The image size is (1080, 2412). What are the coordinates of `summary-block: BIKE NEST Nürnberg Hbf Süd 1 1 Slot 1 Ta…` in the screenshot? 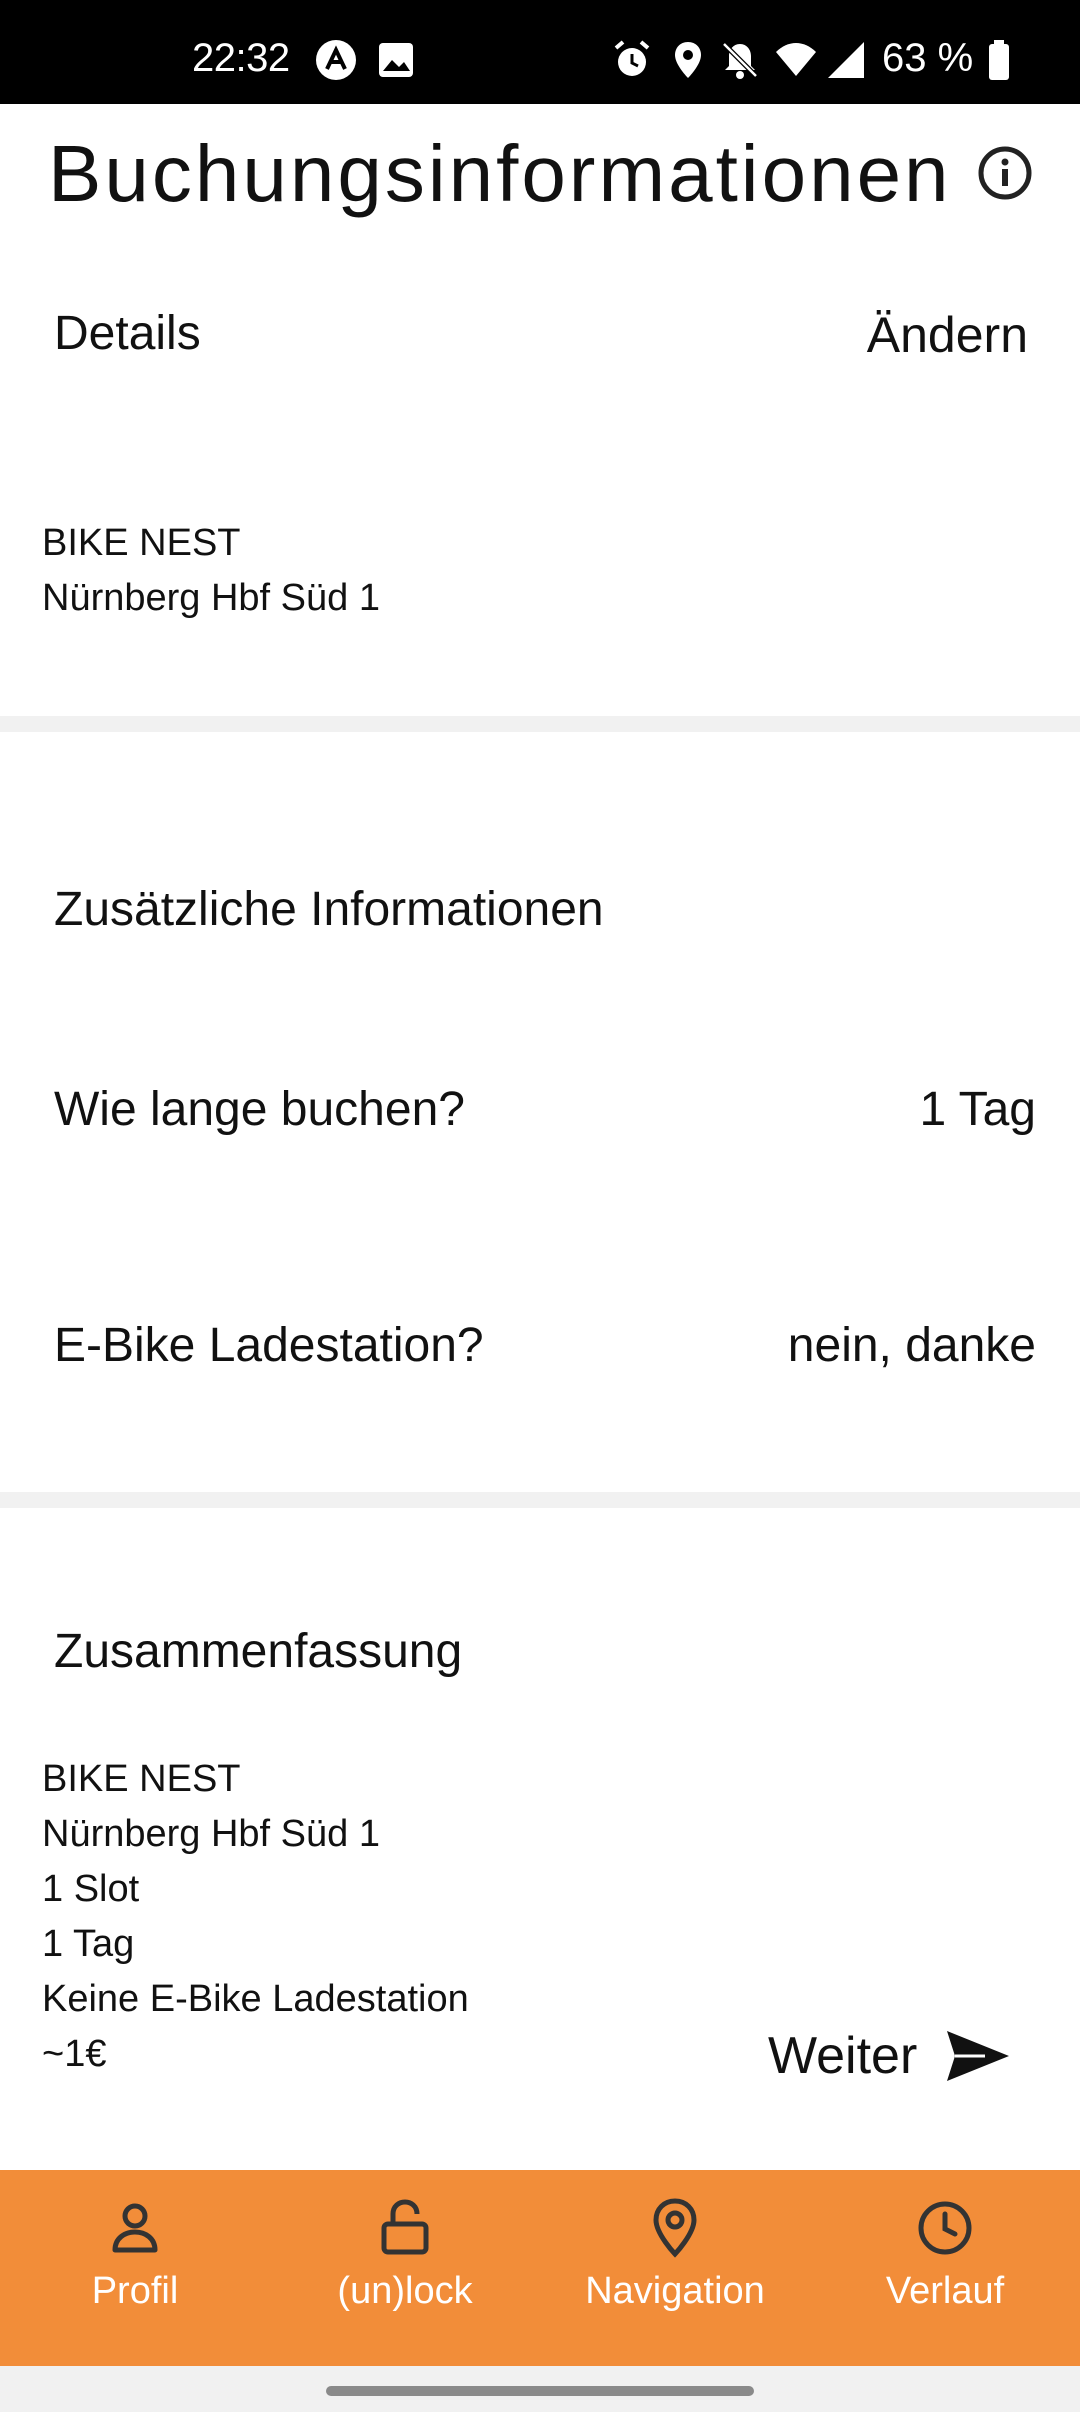 It's located at (255, 1917).